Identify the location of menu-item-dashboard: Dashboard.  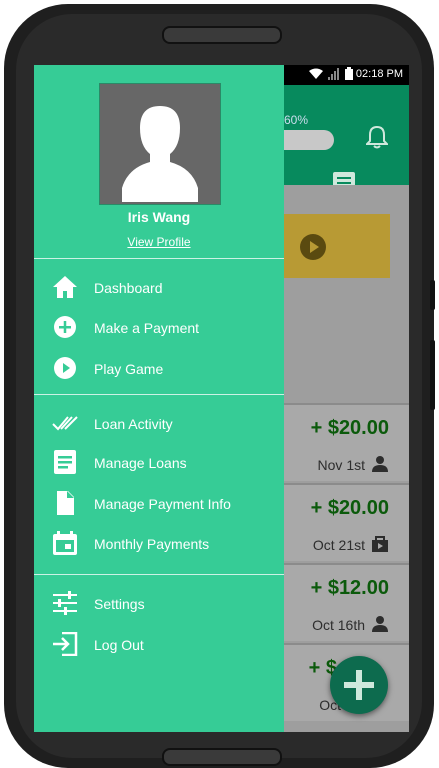
(159, 287).